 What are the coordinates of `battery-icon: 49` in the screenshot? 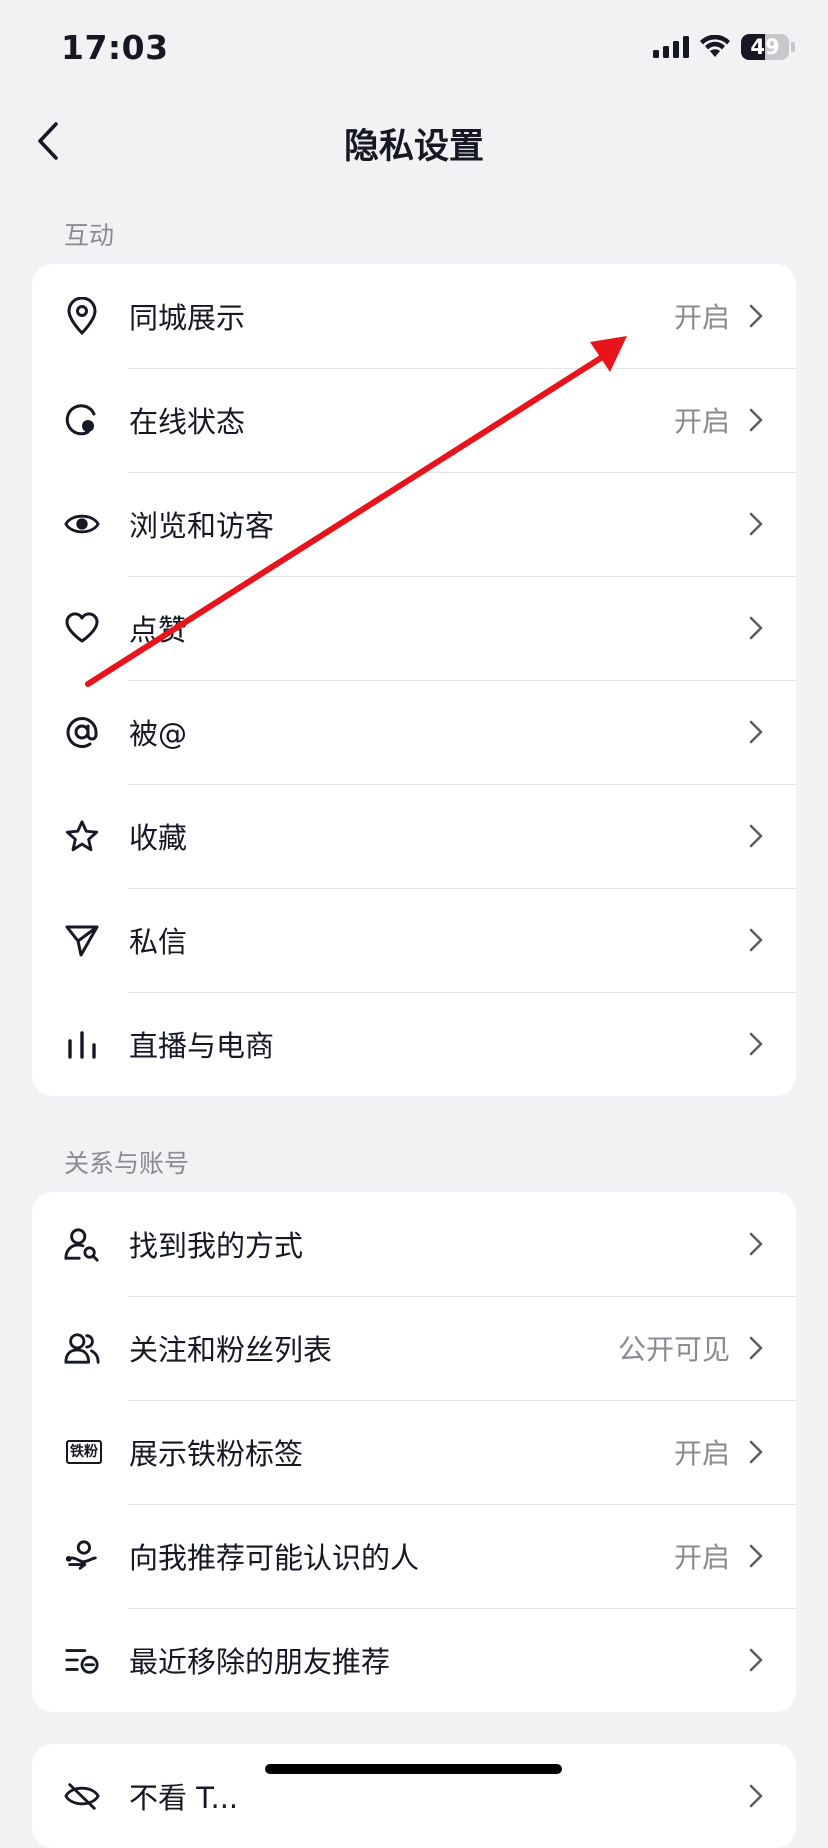 It's located at (765, 47).